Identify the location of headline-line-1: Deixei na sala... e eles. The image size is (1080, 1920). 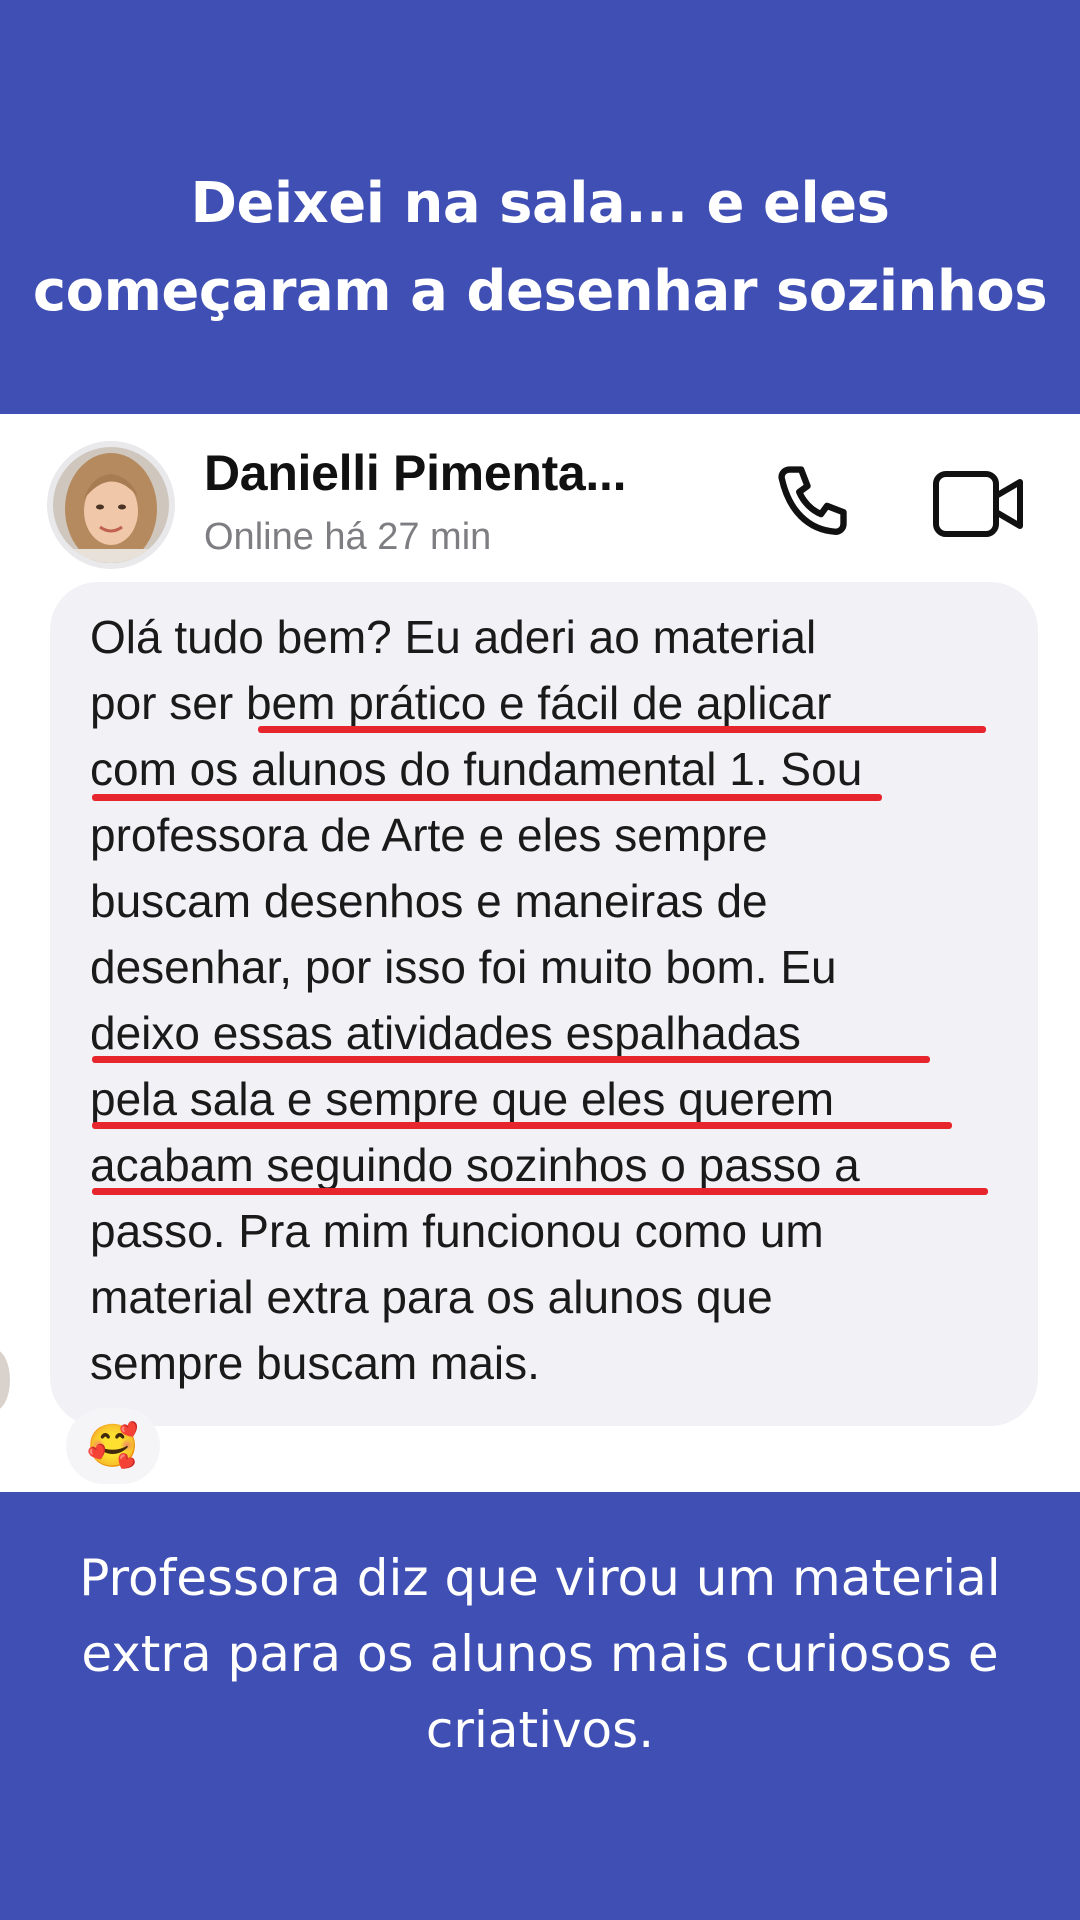
(540, 203).